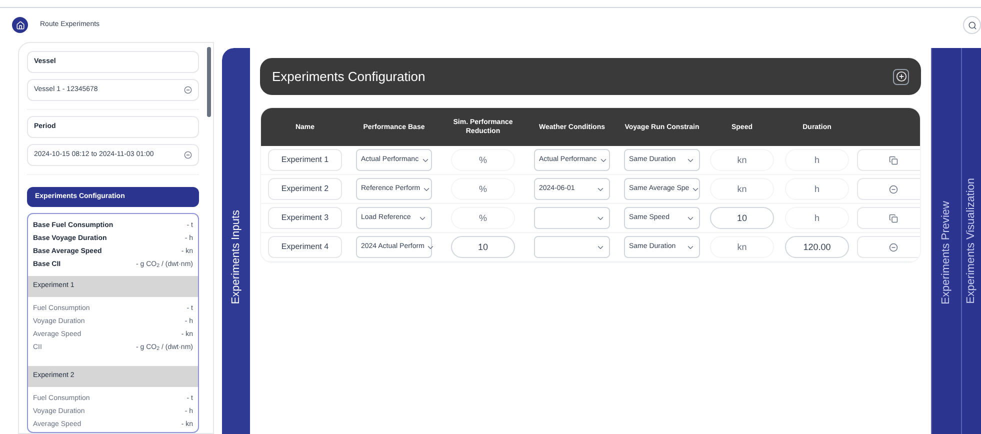  I want to click on add-icon, so click(901, 76).